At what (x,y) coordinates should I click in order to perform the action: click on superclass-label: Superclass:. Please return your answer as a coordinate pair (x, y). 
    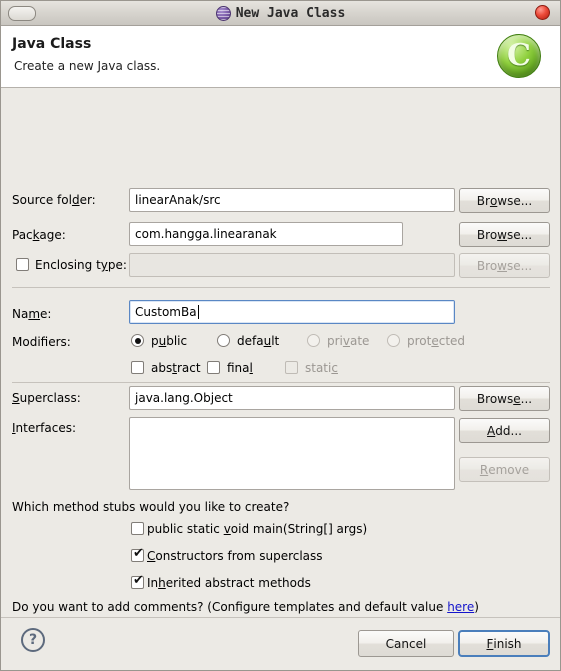
    Looking at the image, I should click on (46, 398).